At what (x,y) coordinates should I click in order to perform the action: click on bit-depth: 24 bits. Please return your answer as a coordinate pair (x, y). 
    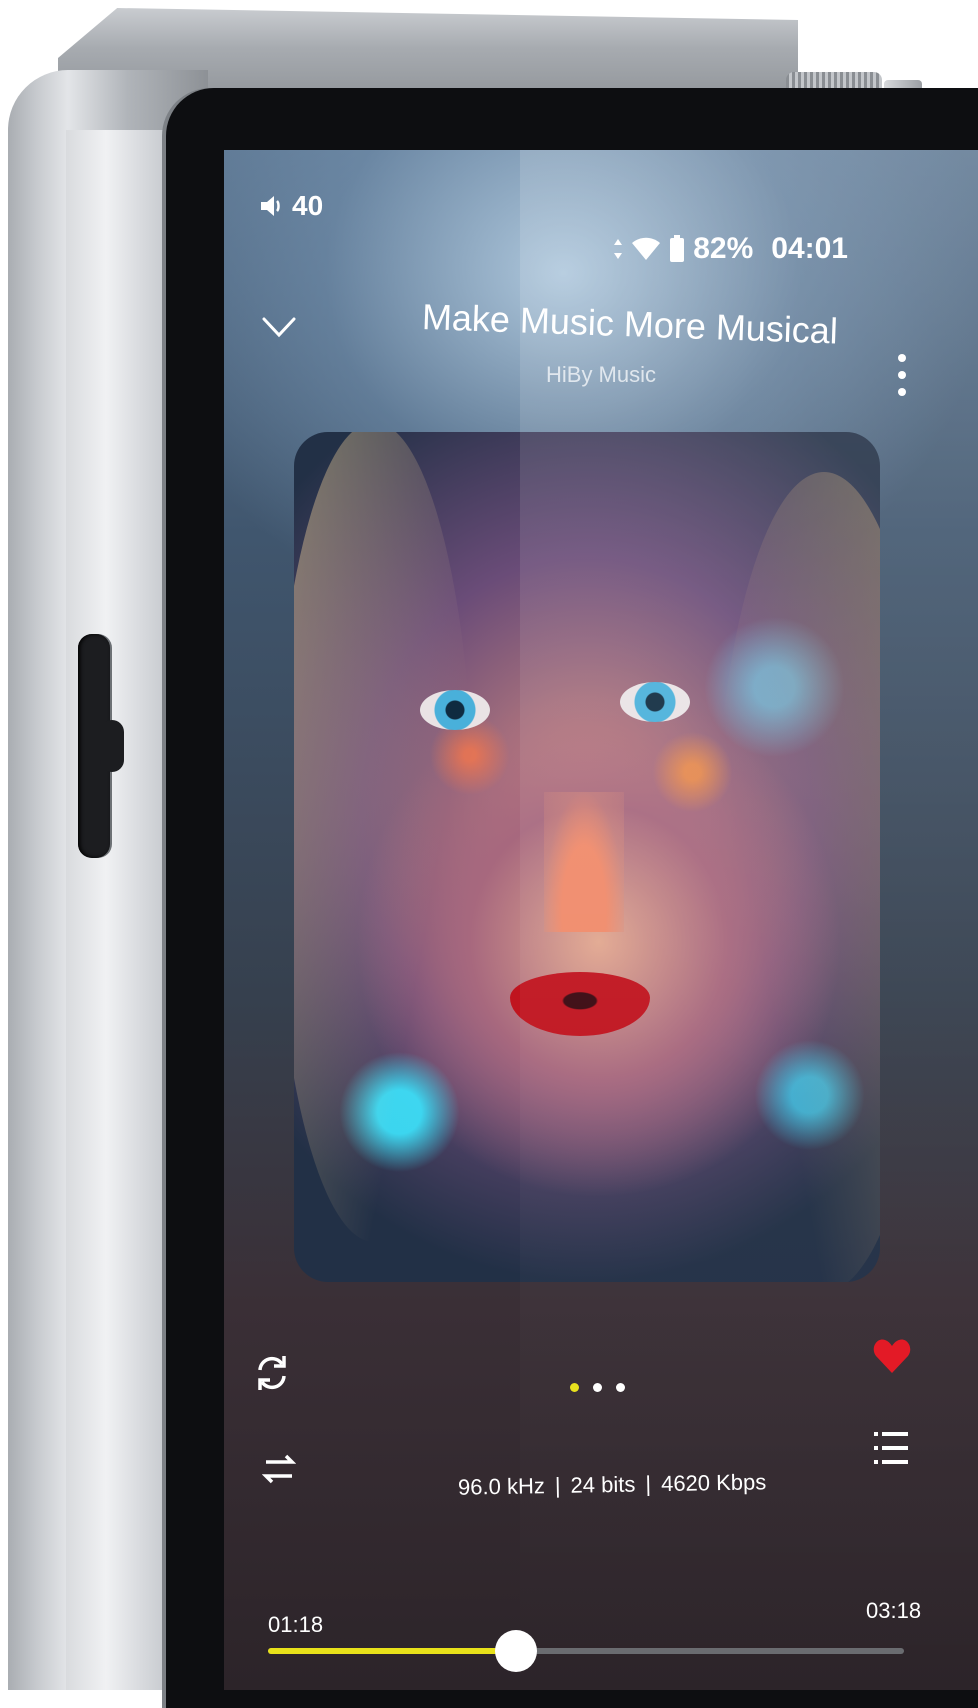
    Looking at the image, I should click on (603, 1484).